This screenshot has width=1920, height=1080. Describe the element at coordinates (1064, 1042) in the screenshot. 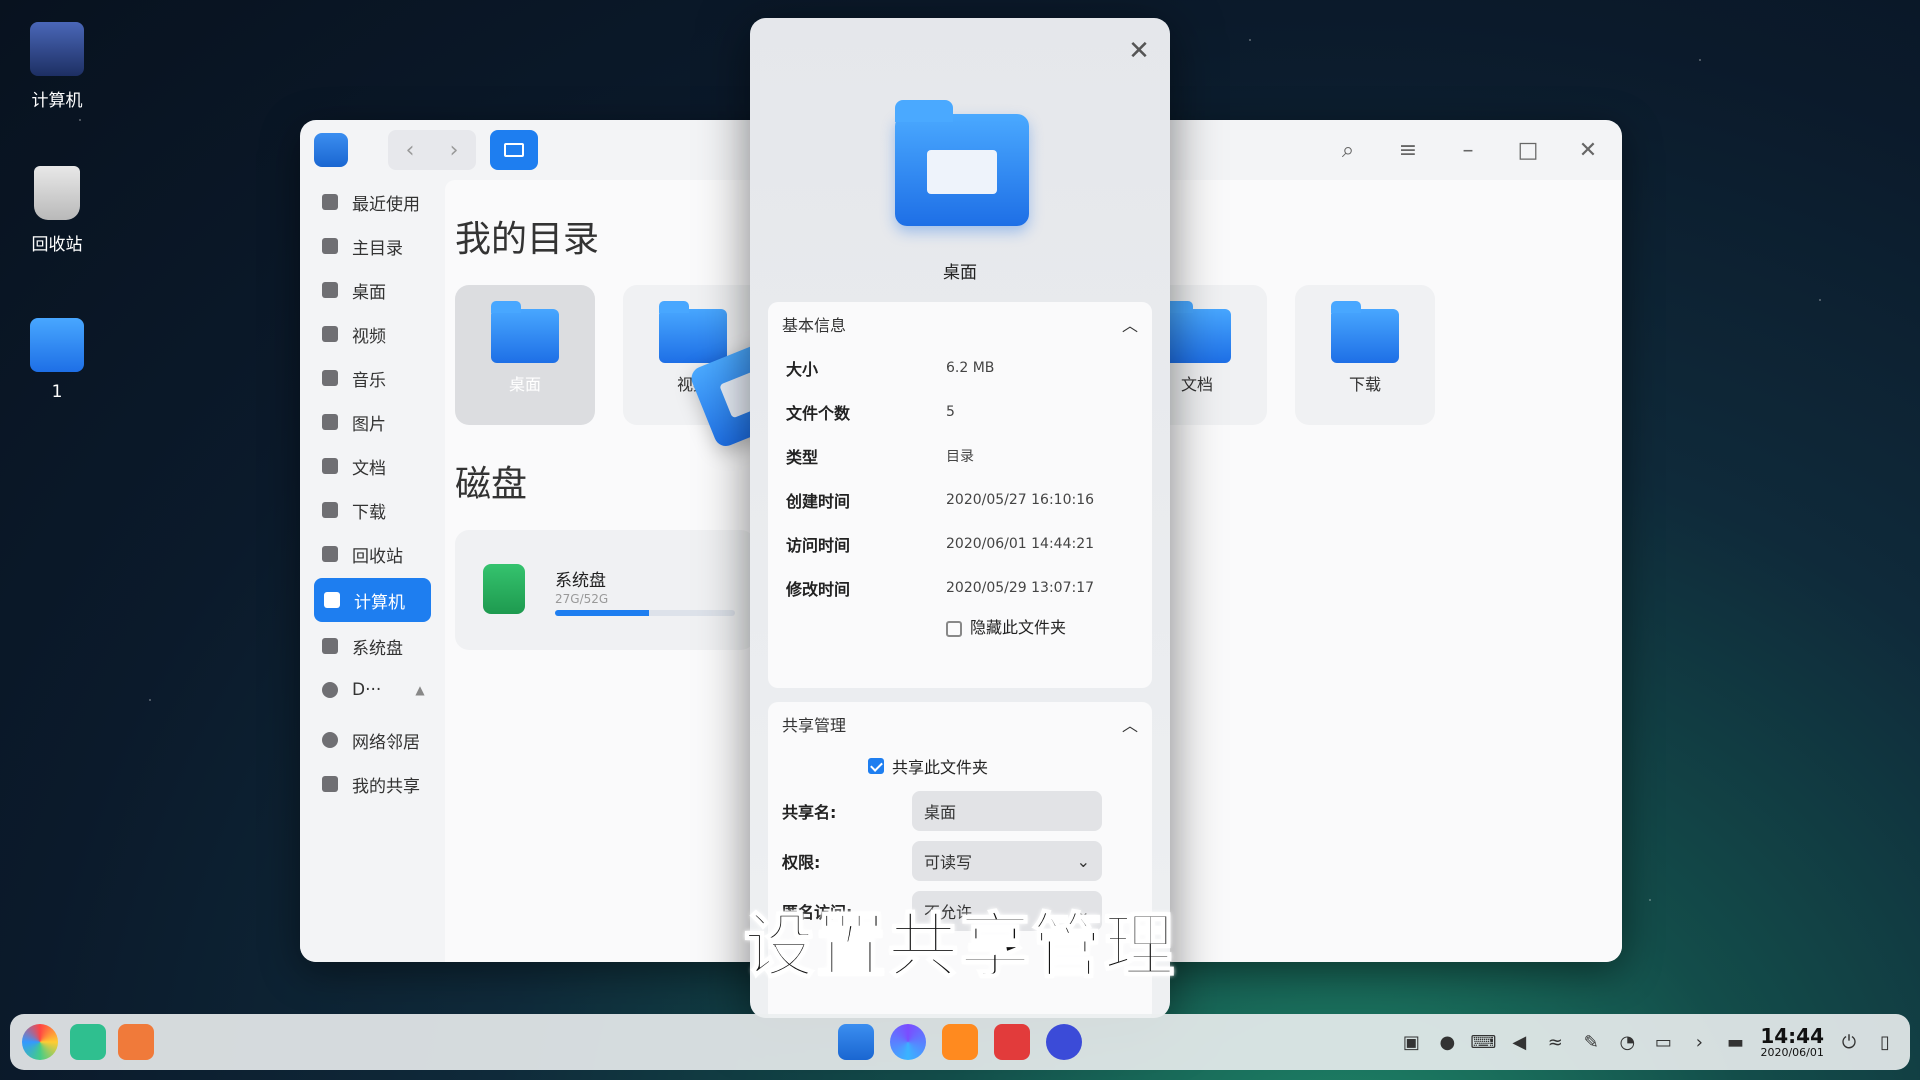

I see `settings-app-icon` at that location.